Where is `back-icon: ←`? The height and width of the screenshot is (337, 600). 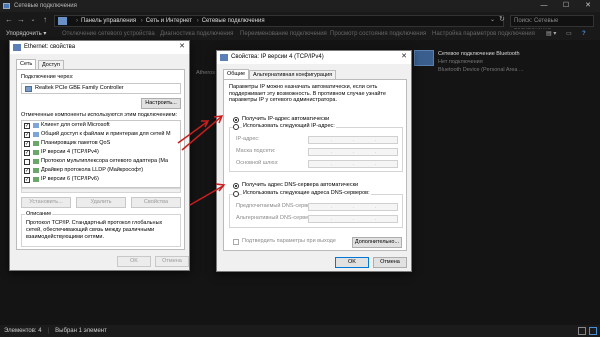 back-icon: ← is located at coordinates (9, 20).